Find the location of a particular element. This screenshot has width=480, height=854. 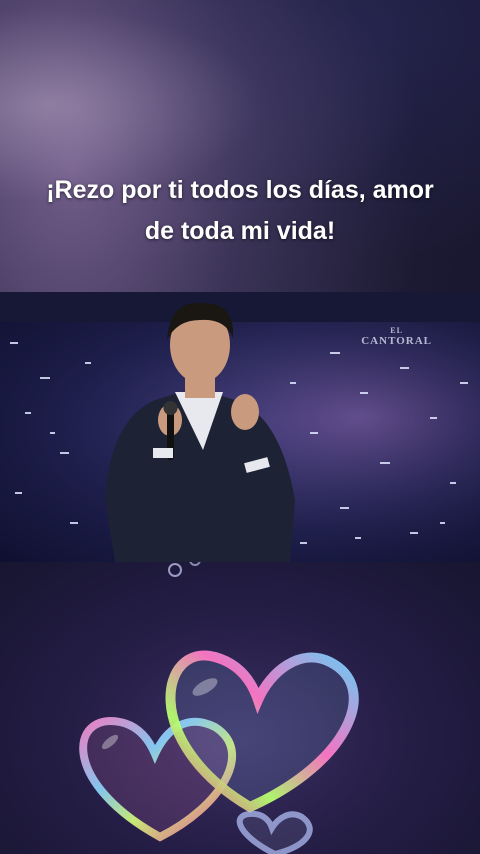

watermark-line-2: CANTORAL is located at coordinates (396, 341).